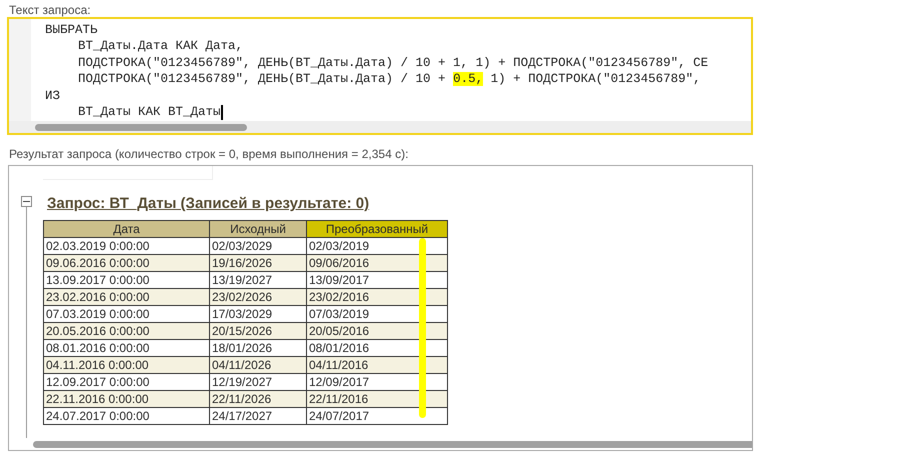  Describe the element at coordinates (393, 63) in the screenshot. I see `code-line: ПОДСТРОКА("0123456789", ДЕНЬ(ВТ_Даты.Дата) / 10 + 1, 1) + ПОДСТРОКА("0123456789", СЕ` at that location.